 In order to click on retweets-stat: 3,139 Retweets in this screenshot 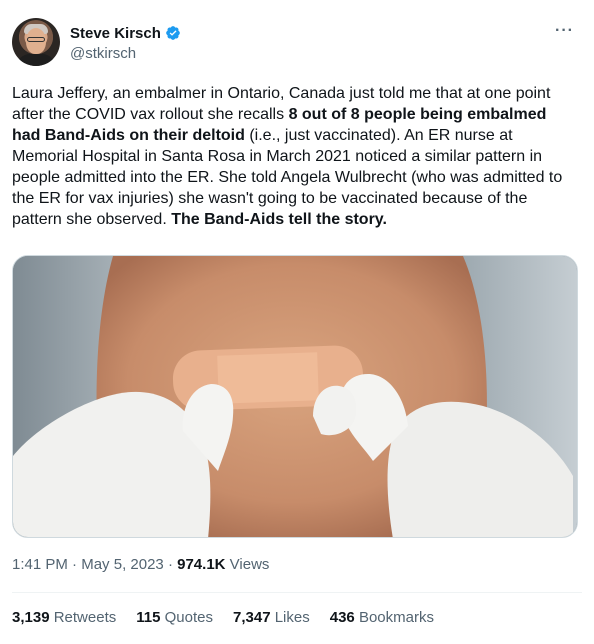, I will do `click(64, 617)`.